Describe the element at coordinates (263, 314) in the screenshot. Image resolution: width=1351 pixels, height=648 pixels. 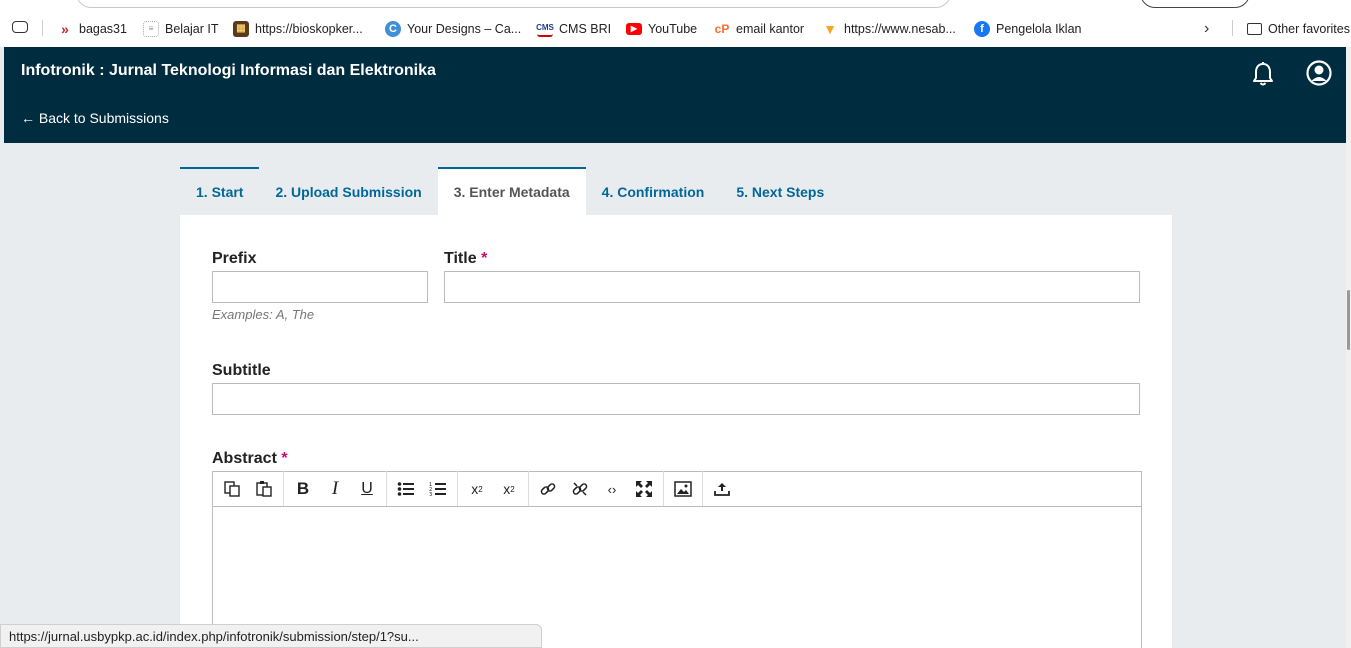
I see `prefix-help-text: Examples: A, The` at that location.